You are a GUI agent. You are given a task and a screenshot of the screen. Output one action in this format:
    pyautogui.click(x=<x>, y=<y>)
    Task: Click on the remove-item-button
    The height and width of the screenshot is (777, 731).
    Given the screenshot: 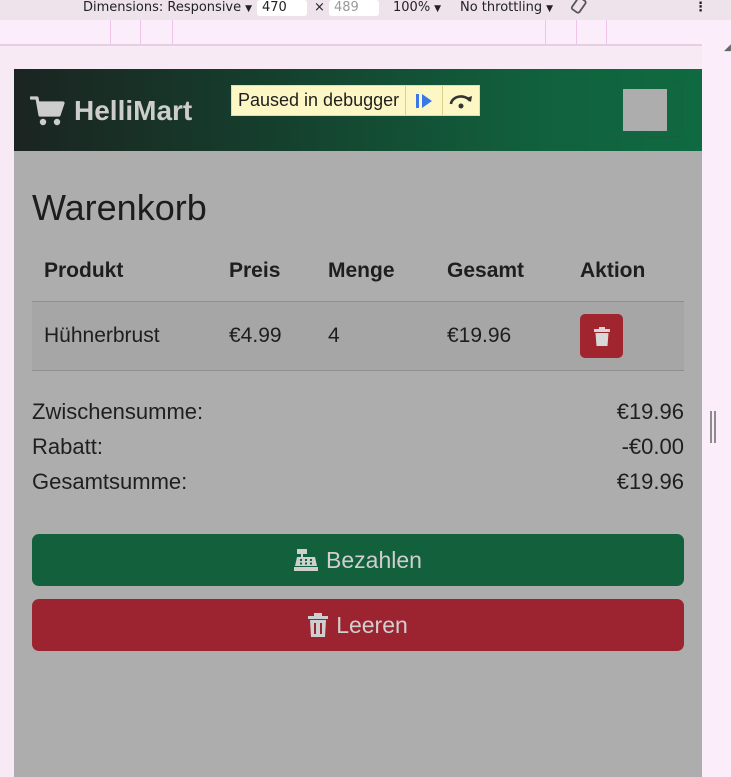 What is the action you would take?
    pyautogui.click(x=601, y=336)
    